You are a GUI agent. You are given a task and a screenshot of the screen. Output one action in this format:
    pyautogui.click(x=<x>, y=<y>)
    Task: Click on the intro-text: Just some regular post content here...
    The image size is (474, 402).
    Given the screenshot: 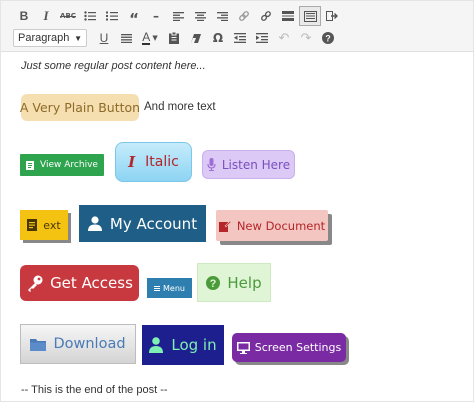 What is the action you would take?
    pyautogui.click(x=113, y=66)
    